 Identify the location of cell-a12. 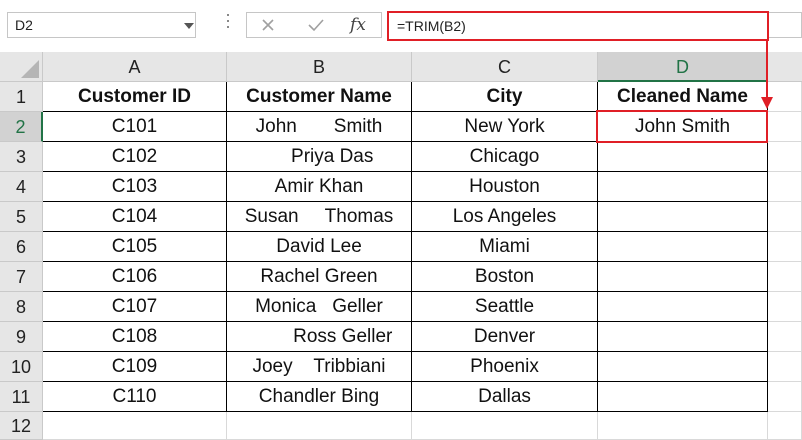
(135, 426).